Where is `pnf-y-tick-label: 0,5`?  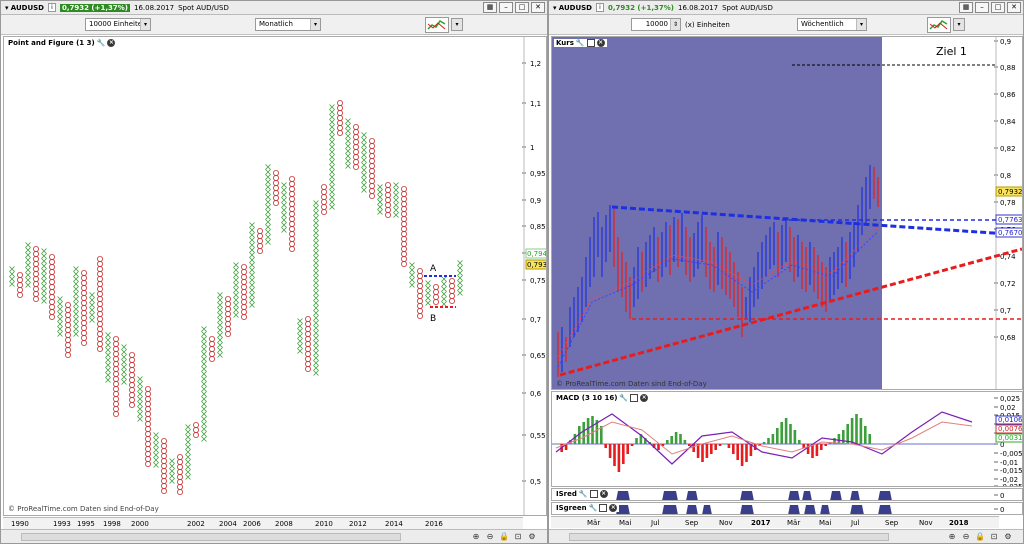
pnf-y-tick-label: 0,5 is located at coordinates (535, 482).